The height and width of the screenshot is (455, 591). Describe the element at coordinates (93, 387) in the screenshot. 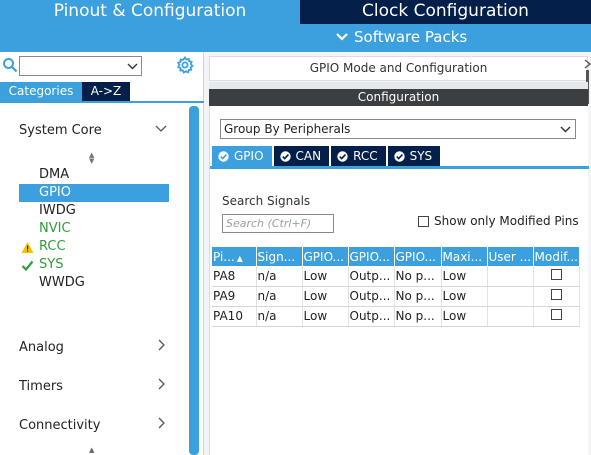

I see `category-timers: Timers` at that location.